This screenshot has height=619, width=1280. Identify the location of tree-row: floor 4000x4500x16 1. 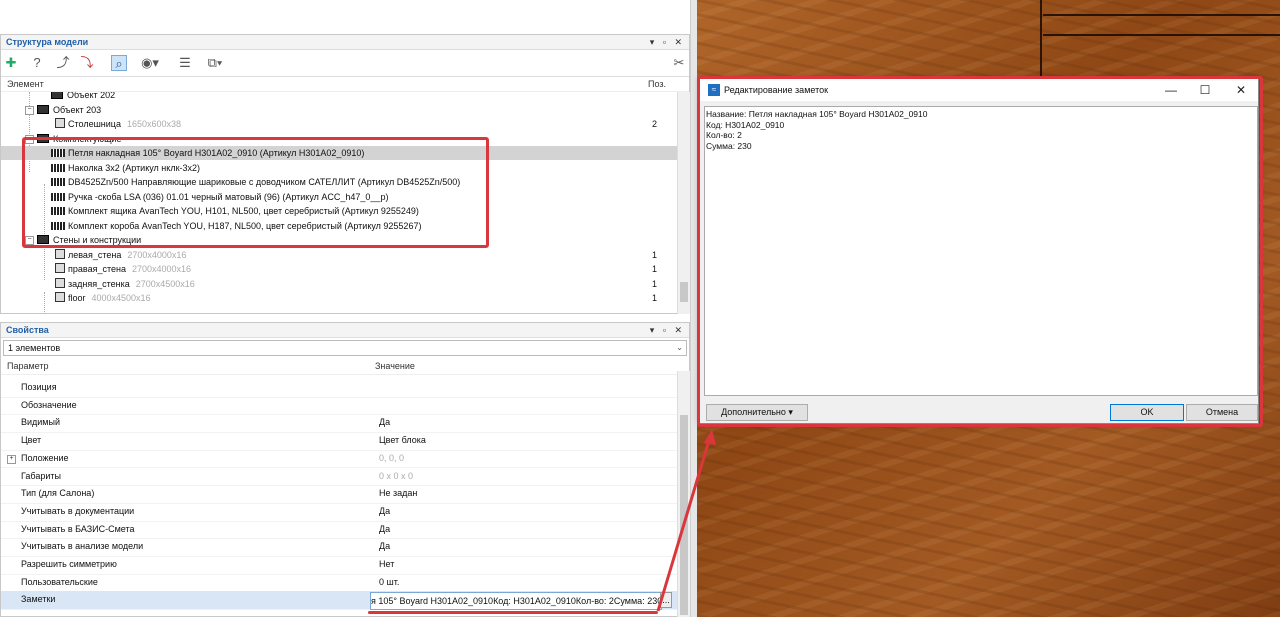
(339, 298).